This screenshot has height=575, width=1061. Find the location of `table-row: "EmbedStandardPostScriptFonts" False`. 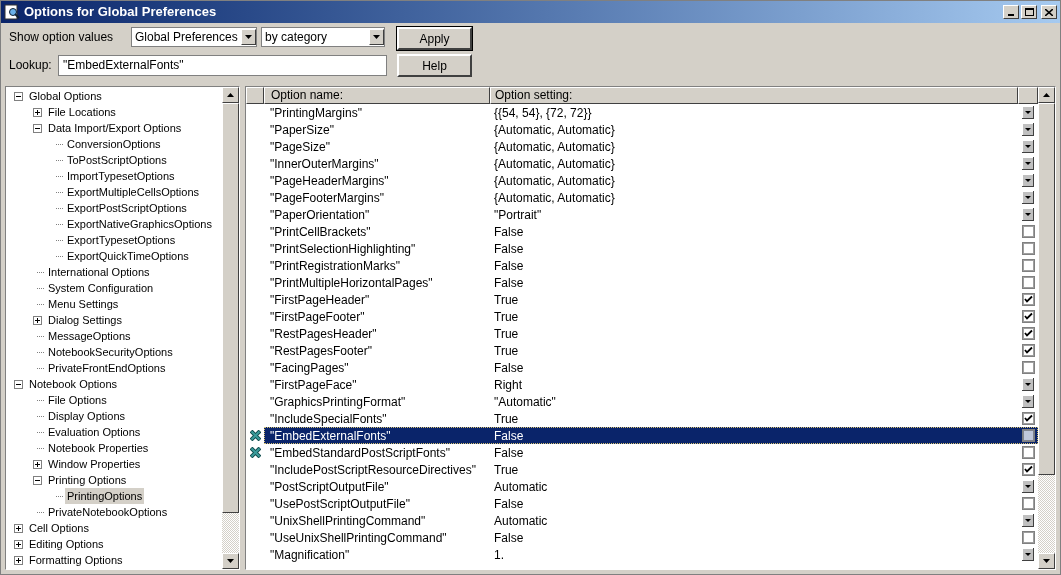

table-row: "EmbedStandardPostScriptFonts" False is located at coordinates (651, 452).